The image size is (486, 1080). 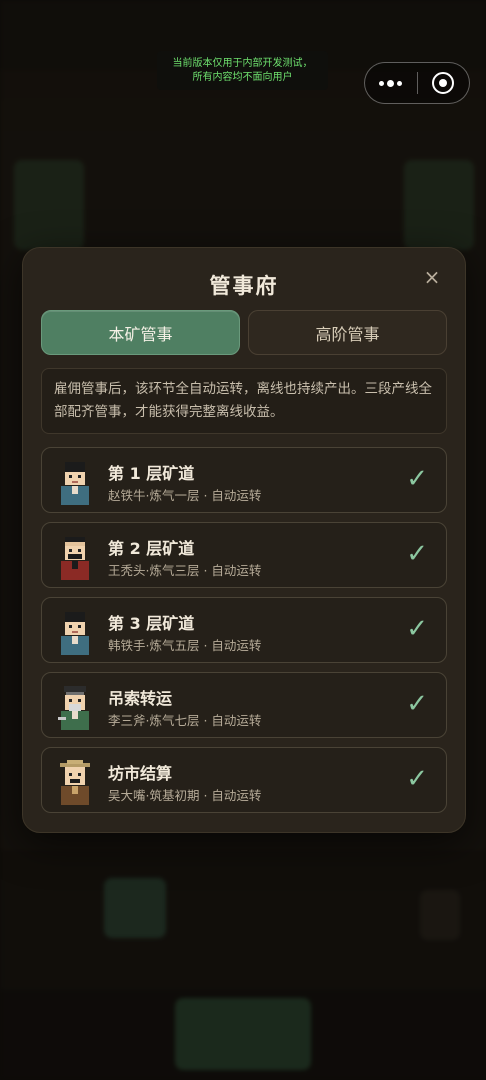 What do you see at coordinates (185, 720) in the screenshot?
I see `item-subtitle: 李三斧·炼气七层 · 自动运转` at bounding box center [185, 720].